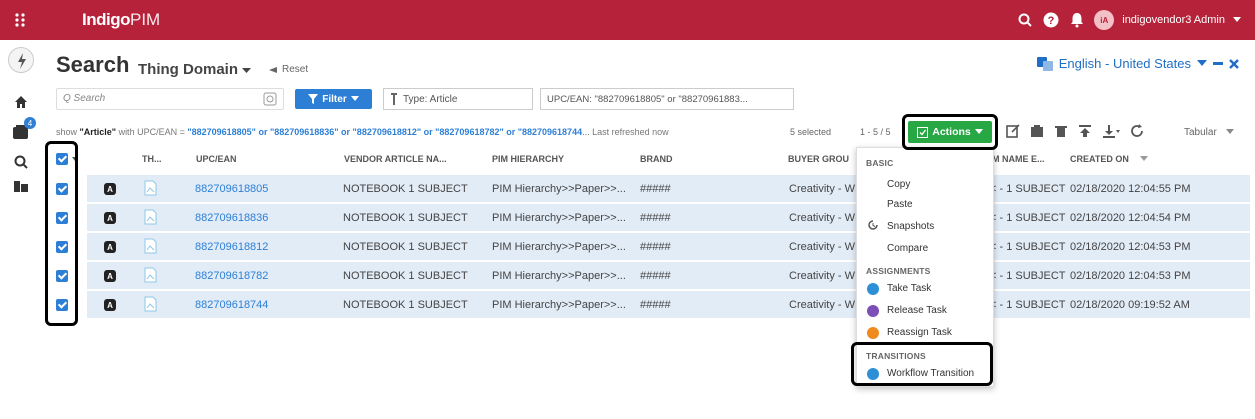 The height and width of the screenshot is (419, 1255). I want to click on column-header: CREATED ON, so click(1099, 159).